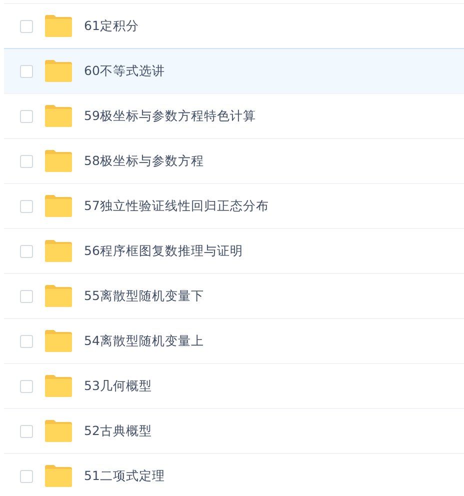 The image size is (464, 496). I want to click on folder-name: 51二项式定理, so click(124, 476).